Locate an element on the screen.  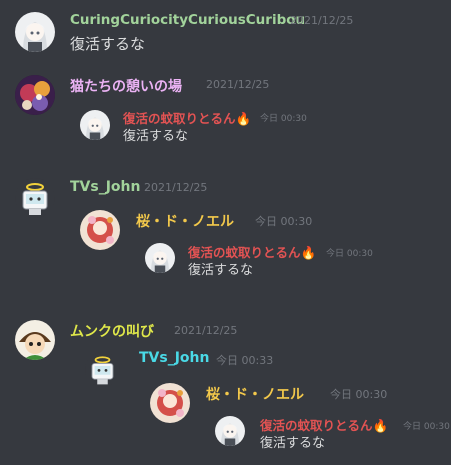
green-hat-avatar-icon is located at coordinates (35, 340).